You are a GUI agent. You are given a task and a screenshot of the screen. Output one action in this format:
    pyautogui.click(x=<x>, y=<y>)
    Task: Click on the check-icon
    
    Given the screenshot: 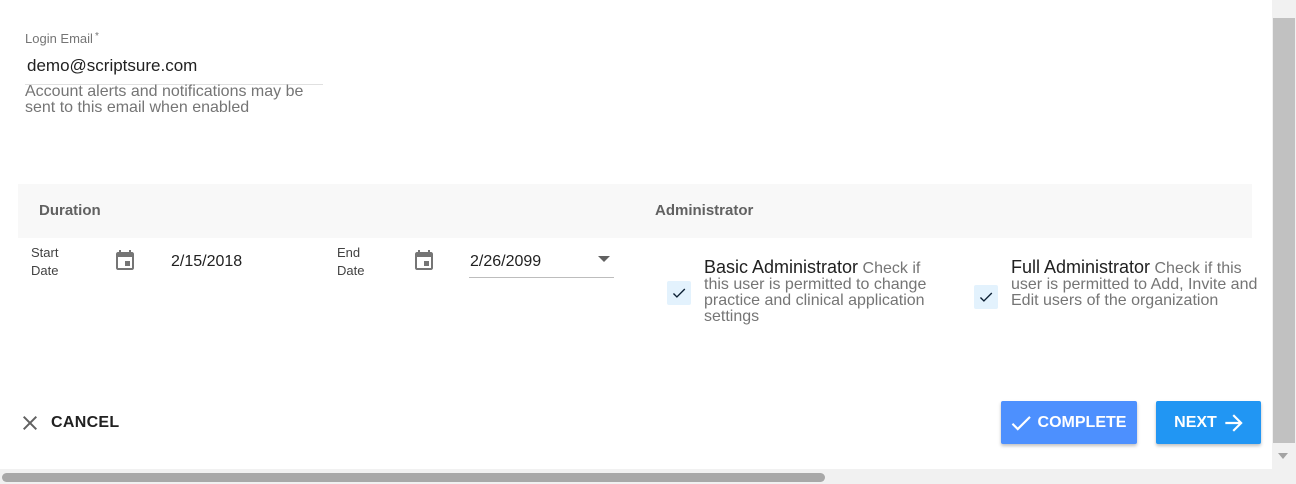 What is the action you would take?
    pyautogui.click(x=1021, y=423)
    